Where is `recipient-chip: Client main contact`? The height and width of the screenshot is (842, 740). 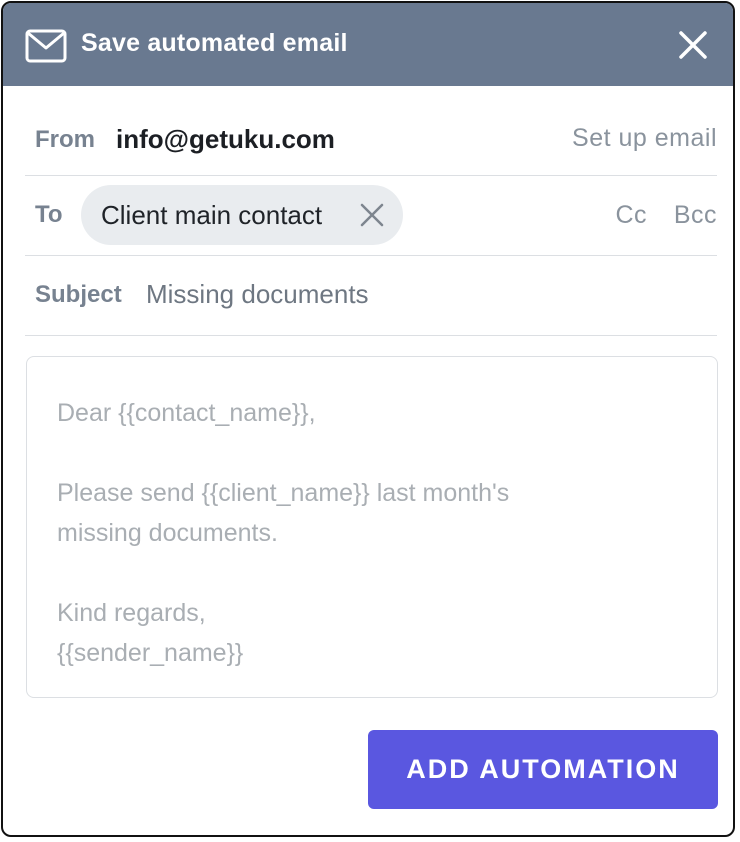 recipient-chip: Client main contact is located at coordinates (242, 215).